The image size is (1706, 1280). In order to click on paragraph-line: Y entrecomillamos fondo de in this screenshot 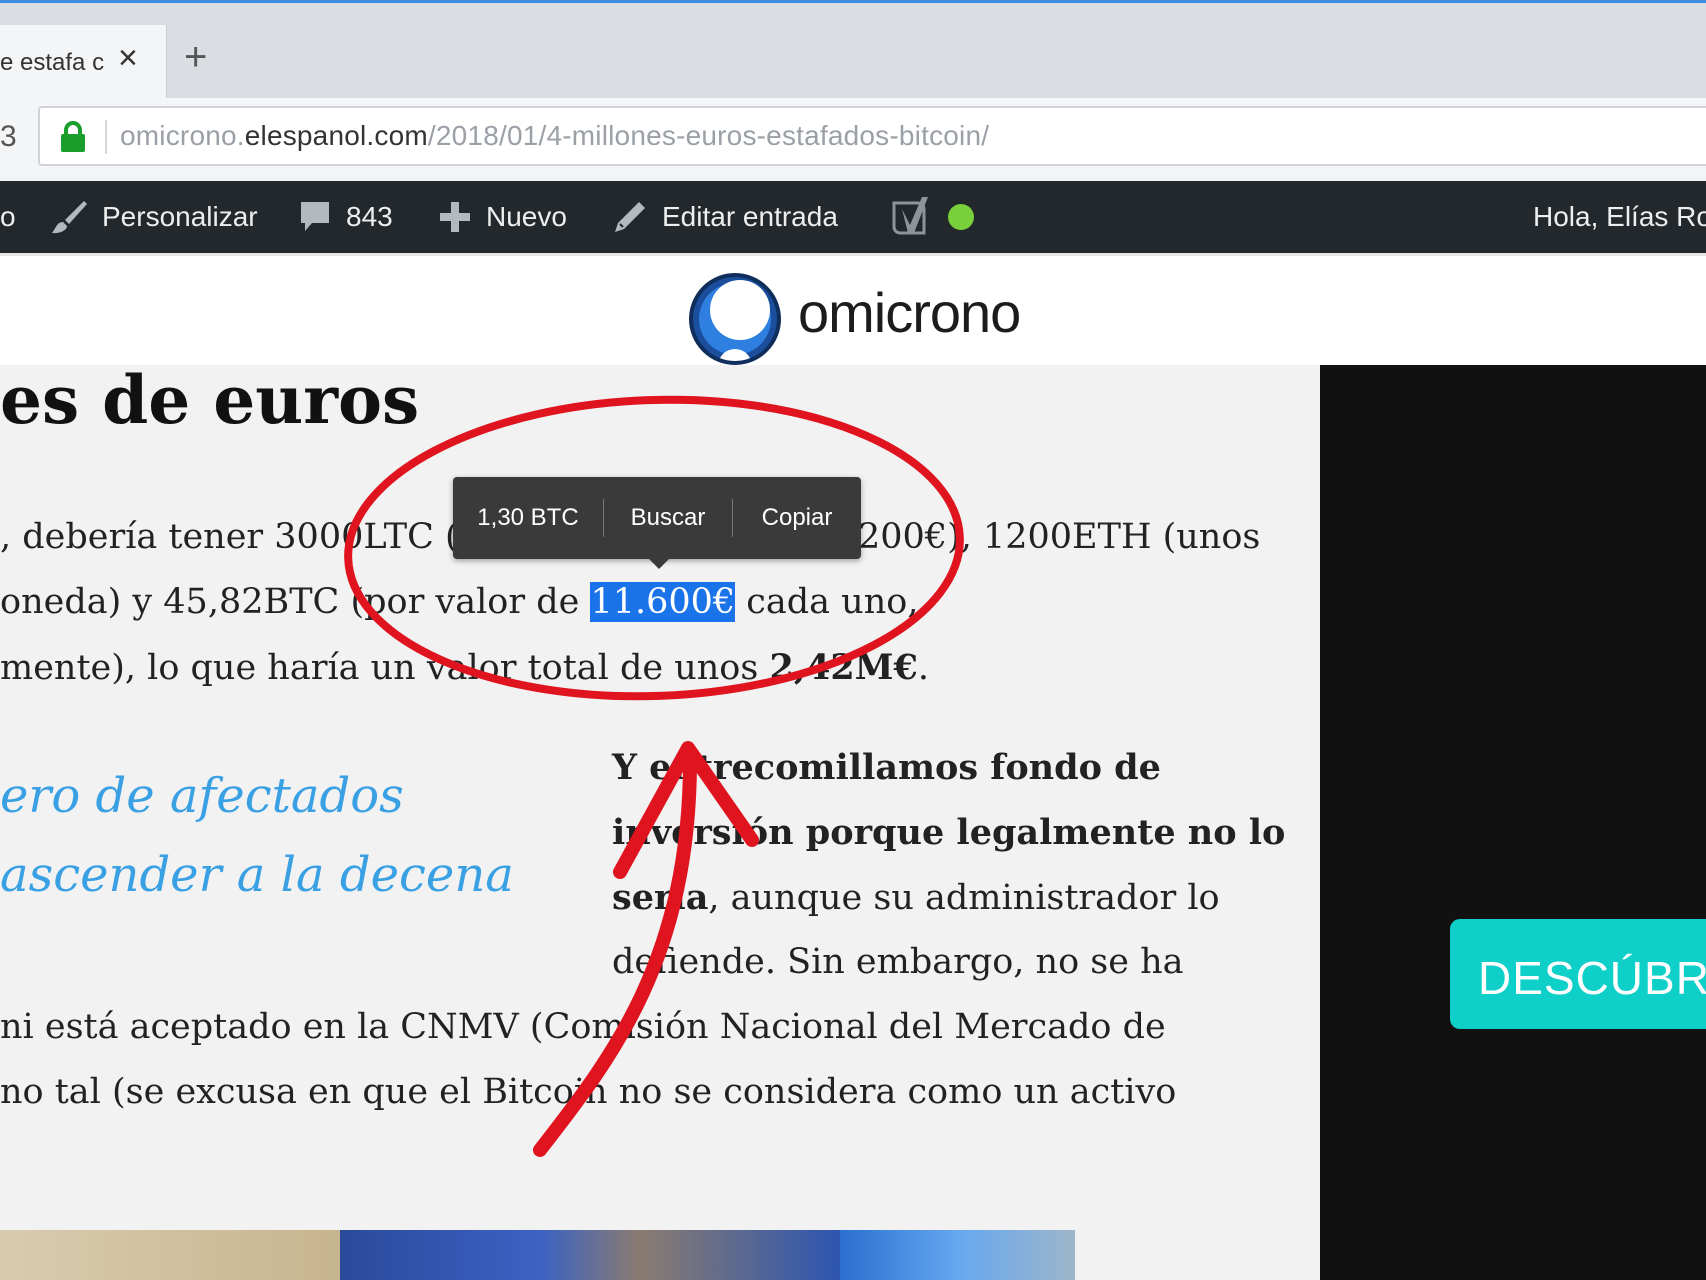, I will do `click(886, 767)`.